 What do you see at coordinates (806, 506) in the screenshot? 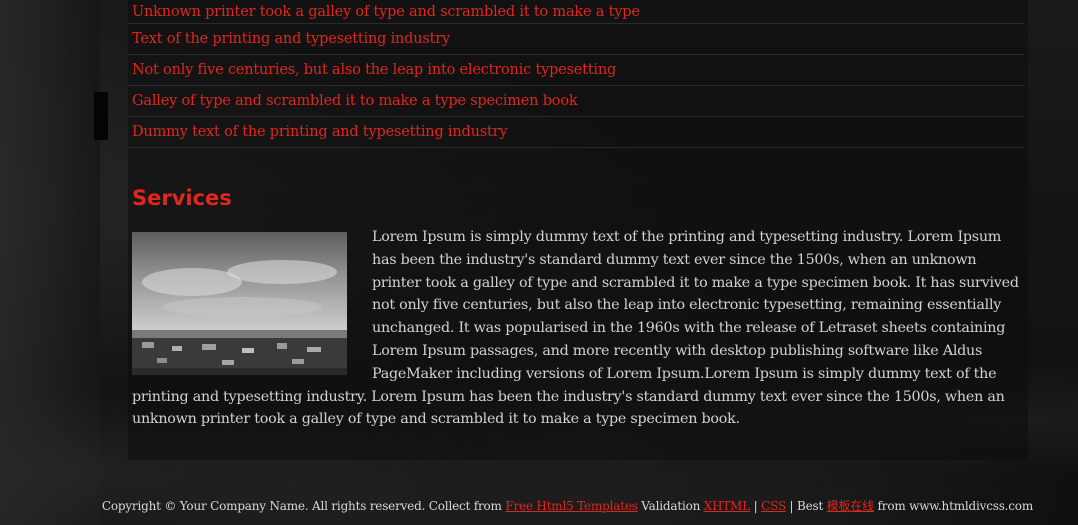
I see `footer-best-text: | Best` at bounding box center [806, 506].